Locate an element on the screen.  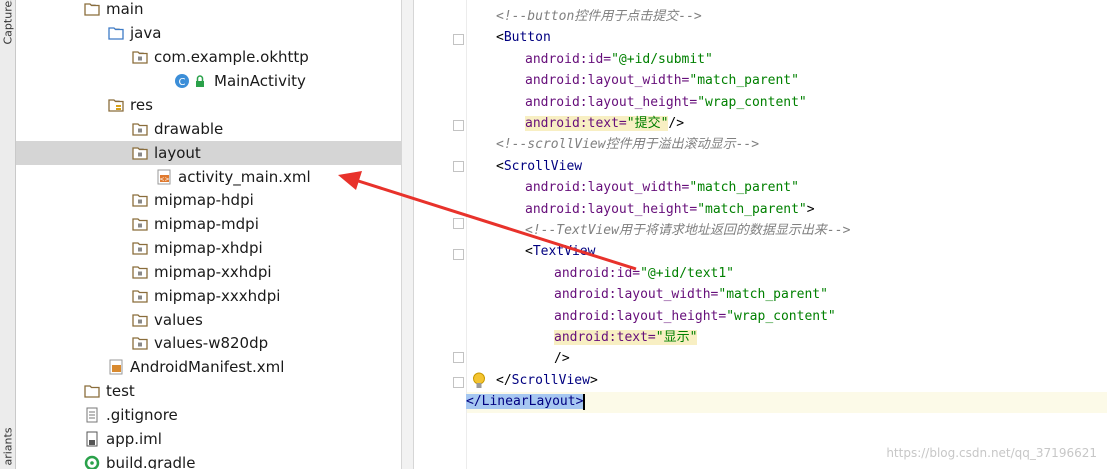
code-line: <!--TextView用于将请求地址返回的数据显示出来--> is located at coordinates (687, 230).